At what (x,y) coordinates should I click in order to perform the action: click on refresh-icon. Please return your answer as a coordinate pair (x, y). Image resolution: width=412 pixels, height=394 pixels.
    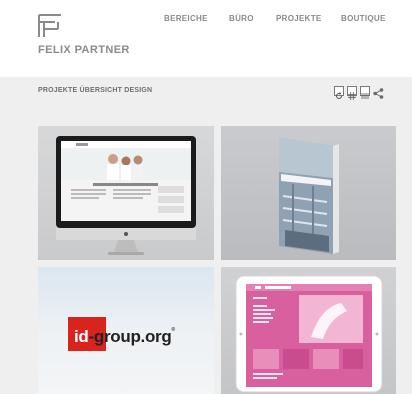
    Looking at the image, I should click on (339, 92).